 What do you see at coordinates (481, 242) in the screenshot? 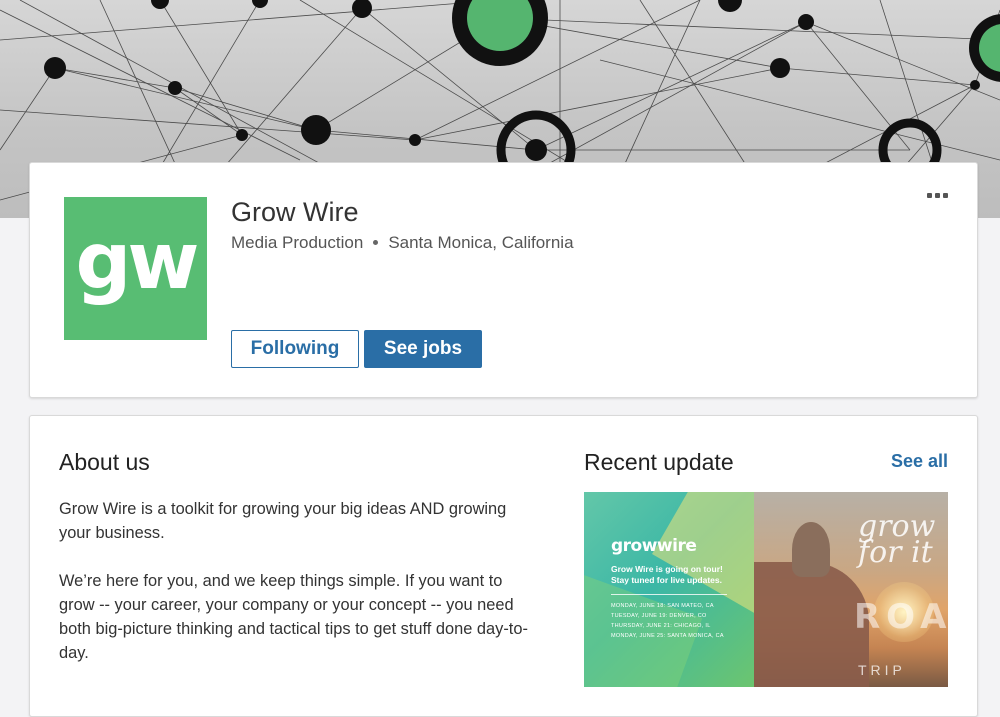
I see `company-location: Santa Monica, California` at bounding box center [481, 242].